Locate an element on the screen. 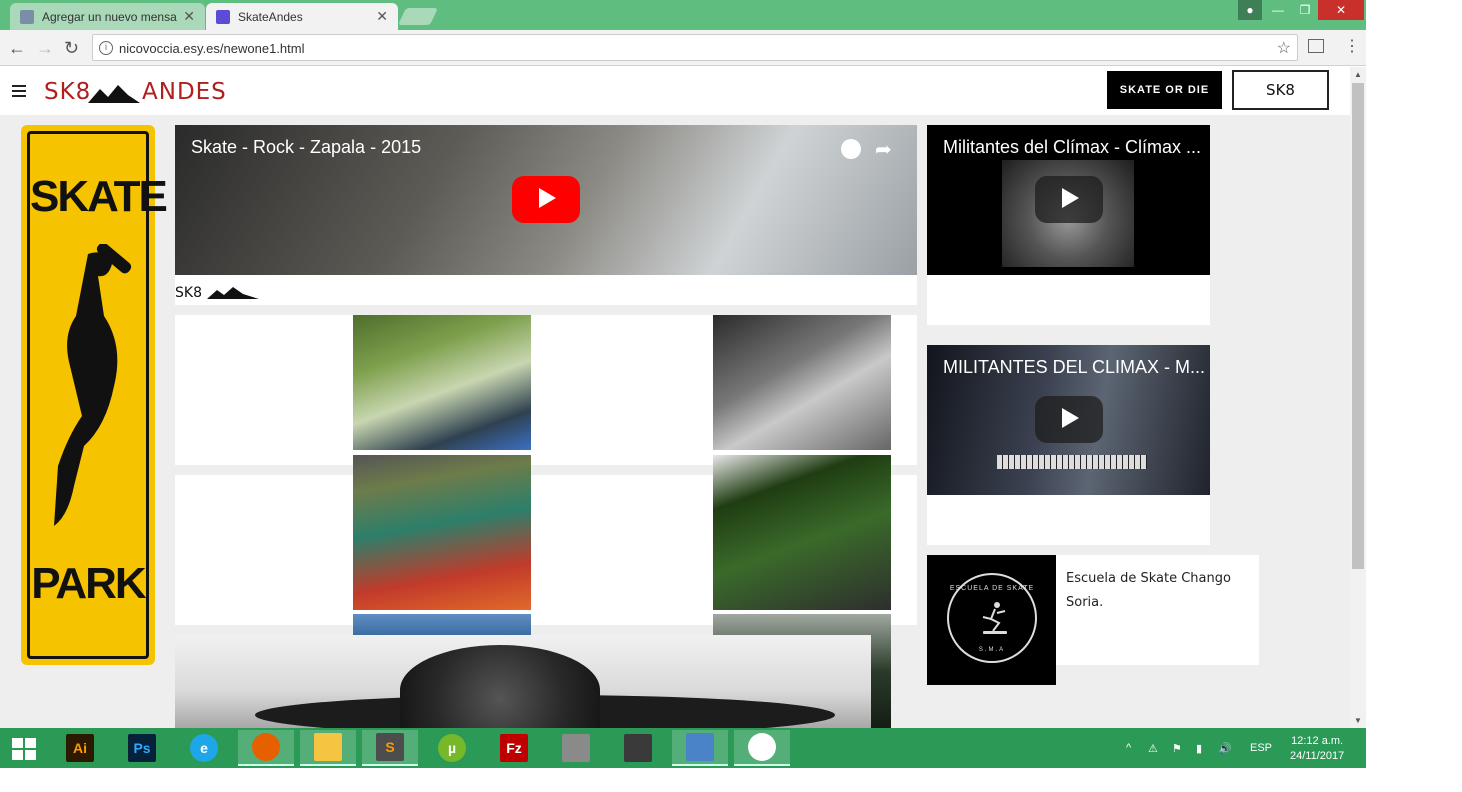 The width and height of the screenshot is (1462, 792). youtube-play-button is located at coordinates (546, 199).